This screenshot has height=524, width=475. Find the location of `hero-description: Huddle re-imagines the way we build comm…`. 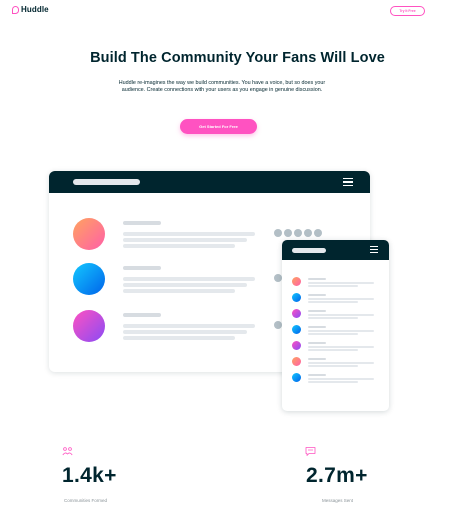

hero-description: Huddle re-imagines the way we build comm… is located at coordinates (222, 87).